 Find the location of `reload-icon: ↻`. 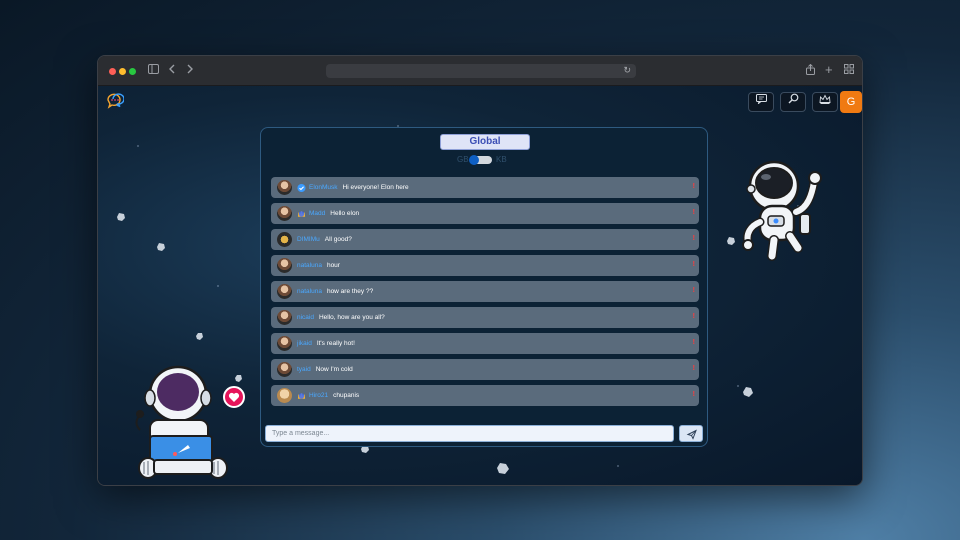

reload-icon: ↻ is located at coordinates (627, 70).